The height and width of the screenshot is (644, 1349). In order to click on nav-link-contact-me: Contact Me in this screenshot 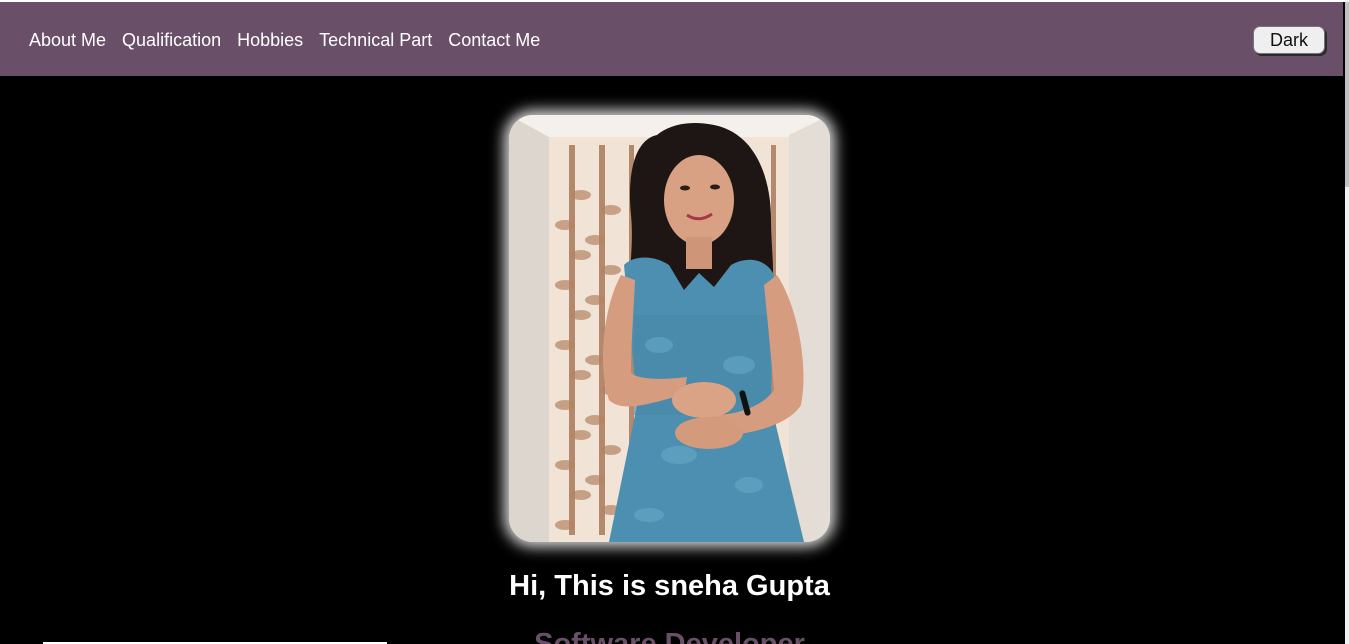, I will do `click(494, 40)`.